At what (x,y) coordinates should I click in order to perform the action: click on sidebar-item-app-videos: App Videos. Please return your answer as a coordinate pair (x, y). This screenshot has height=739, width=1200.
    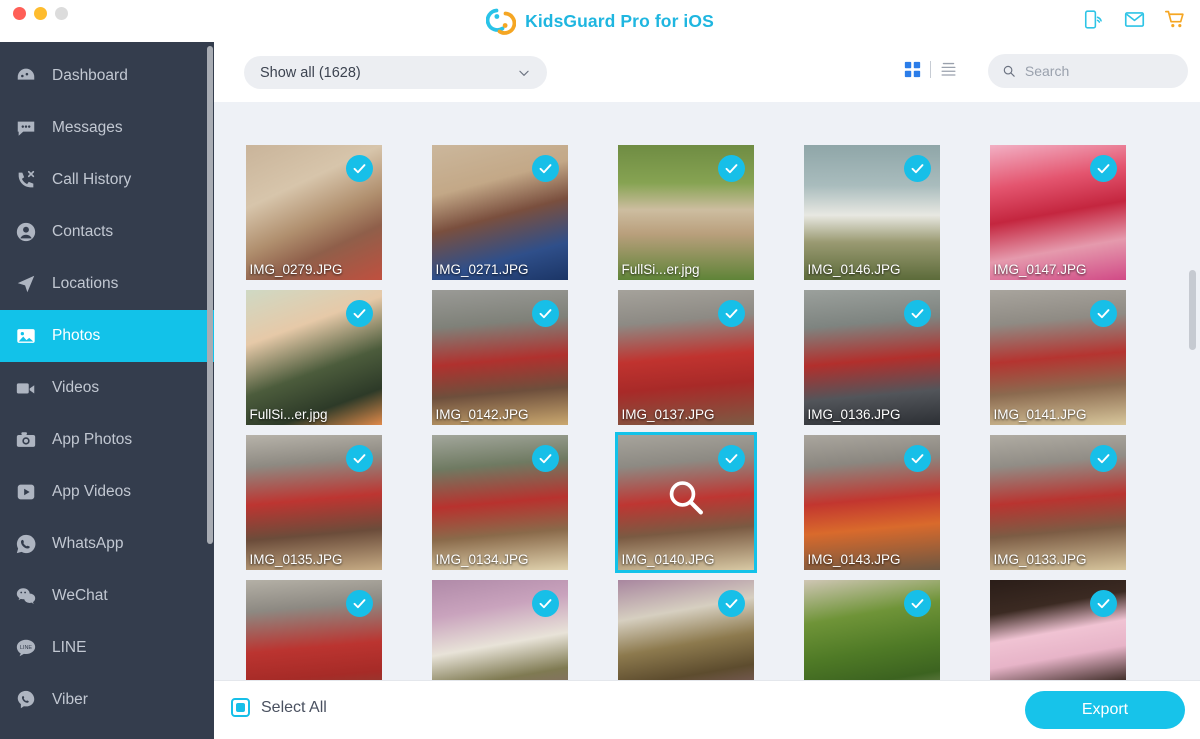
    Looking at the image, I should click on (107, 492).